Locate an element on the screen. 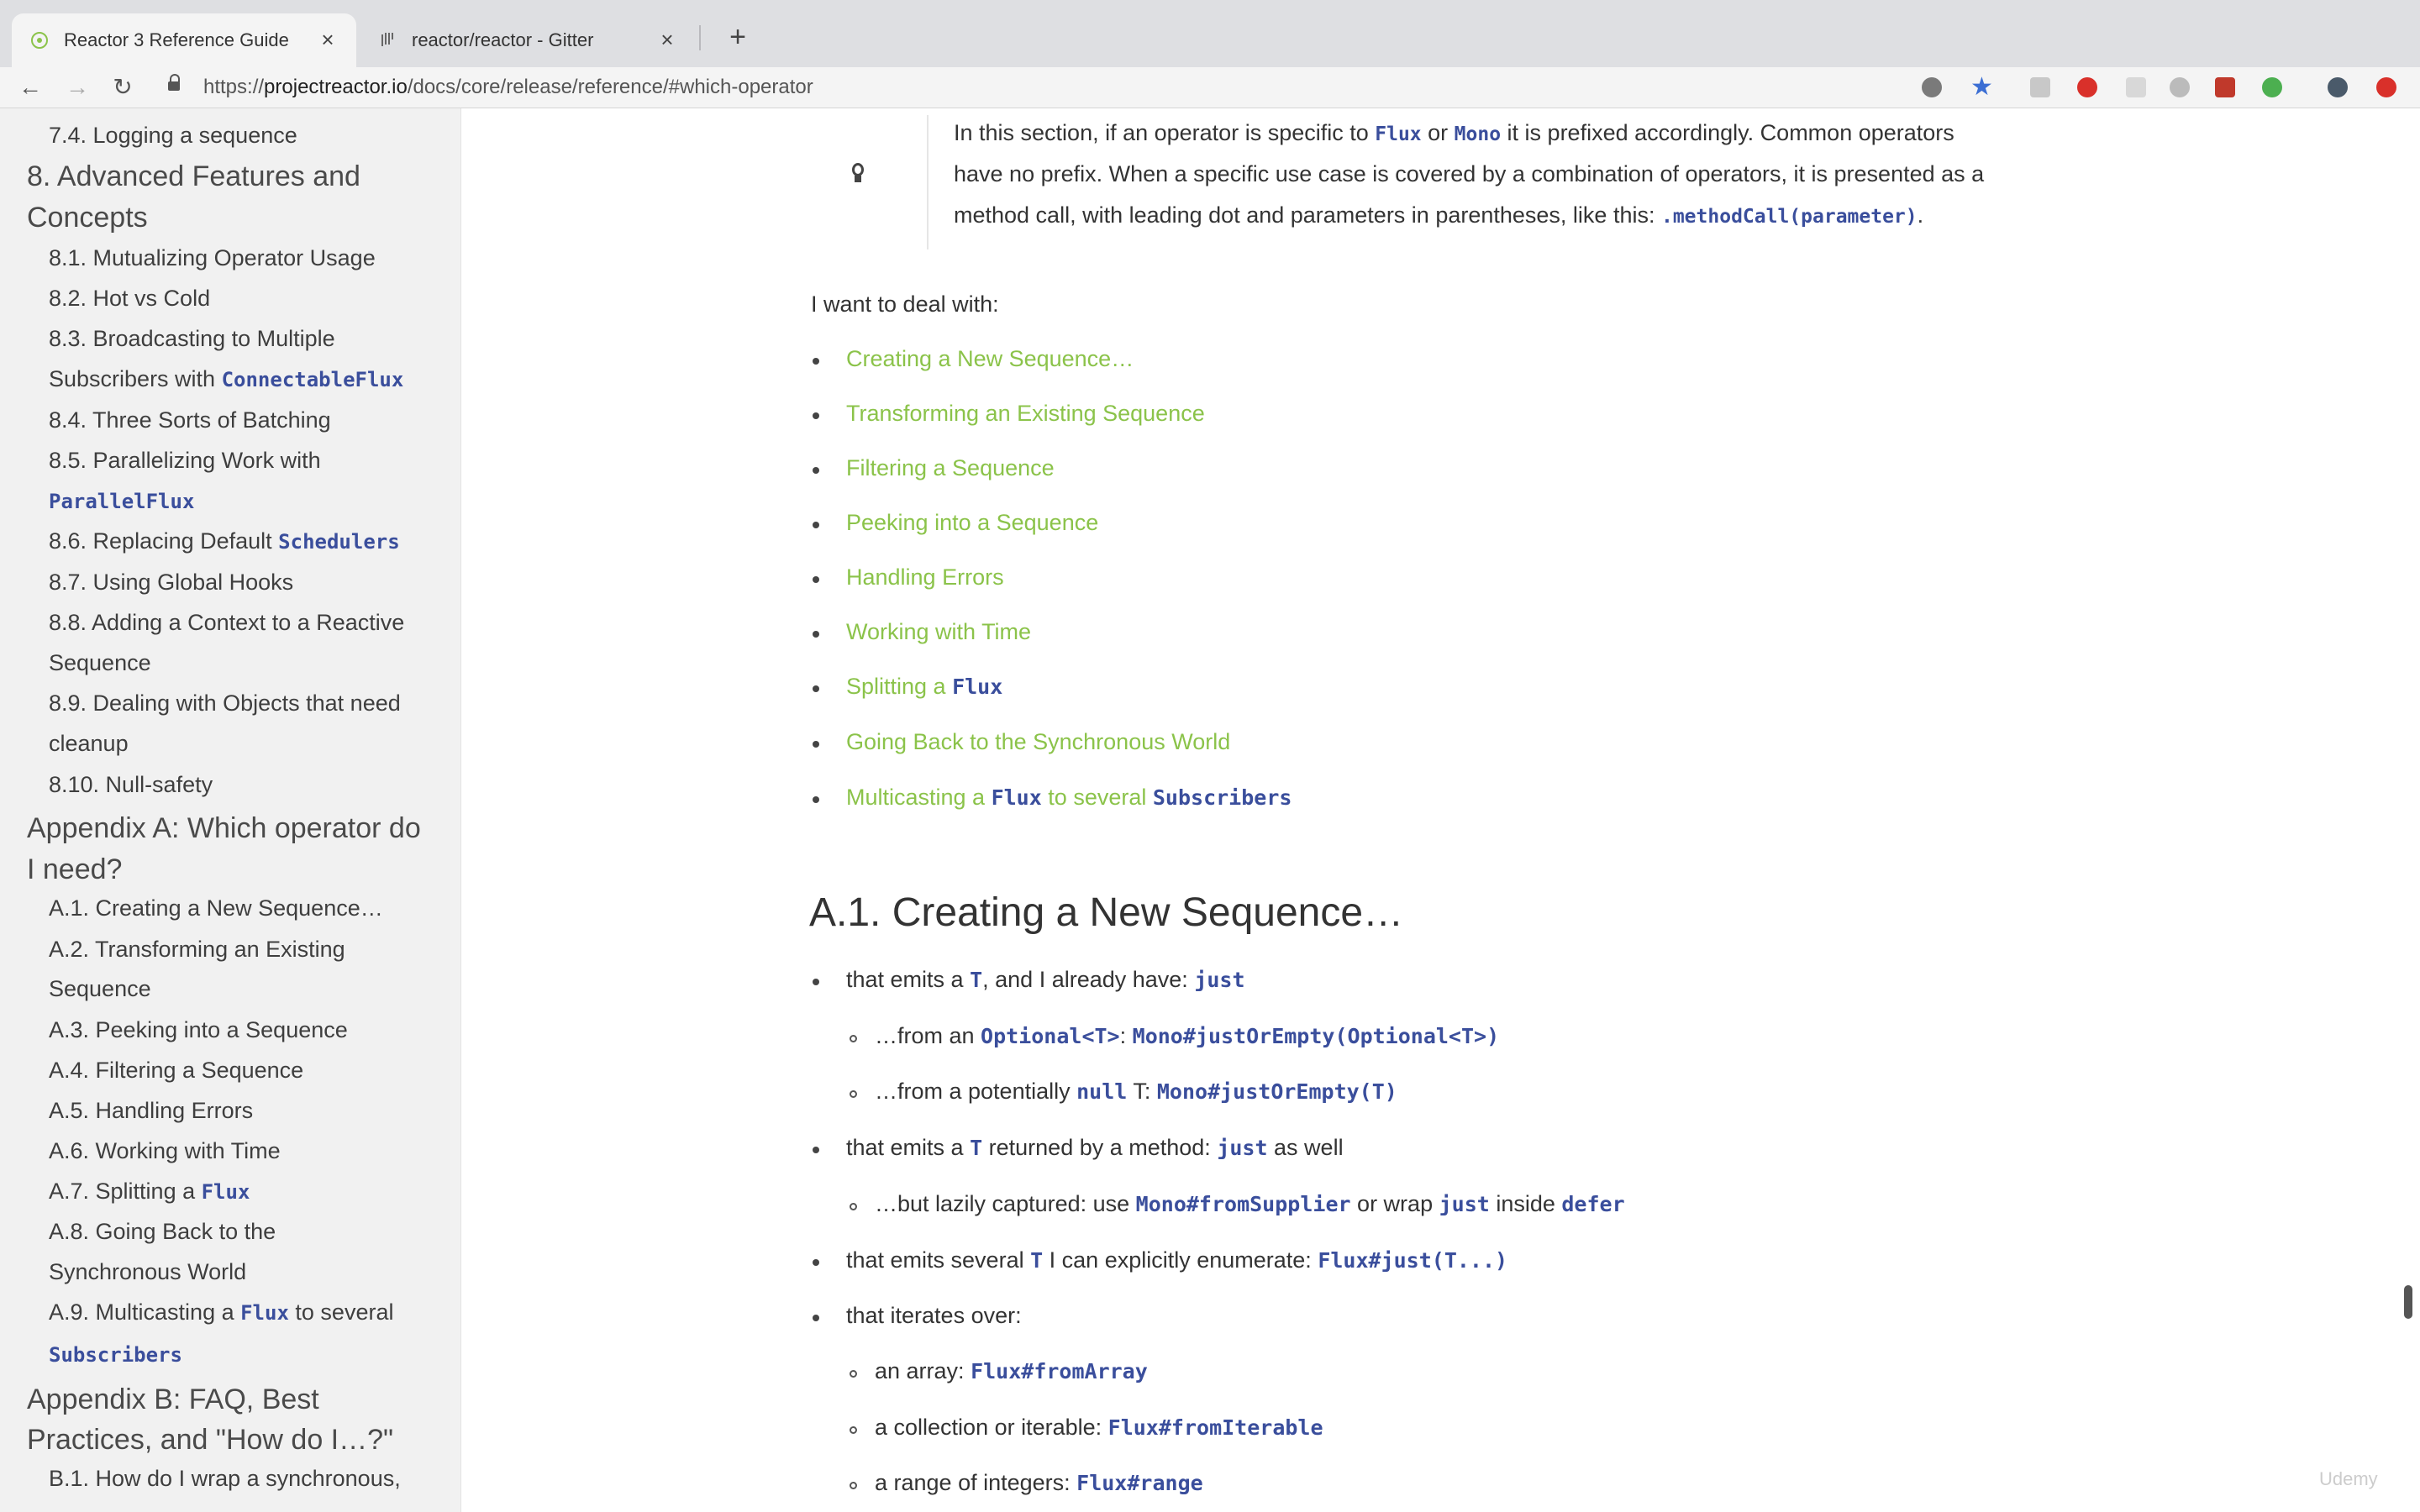 This screenshot has height=1512, width=2420. toc-item: ParallelFlux is located at coordinates (121, 501).